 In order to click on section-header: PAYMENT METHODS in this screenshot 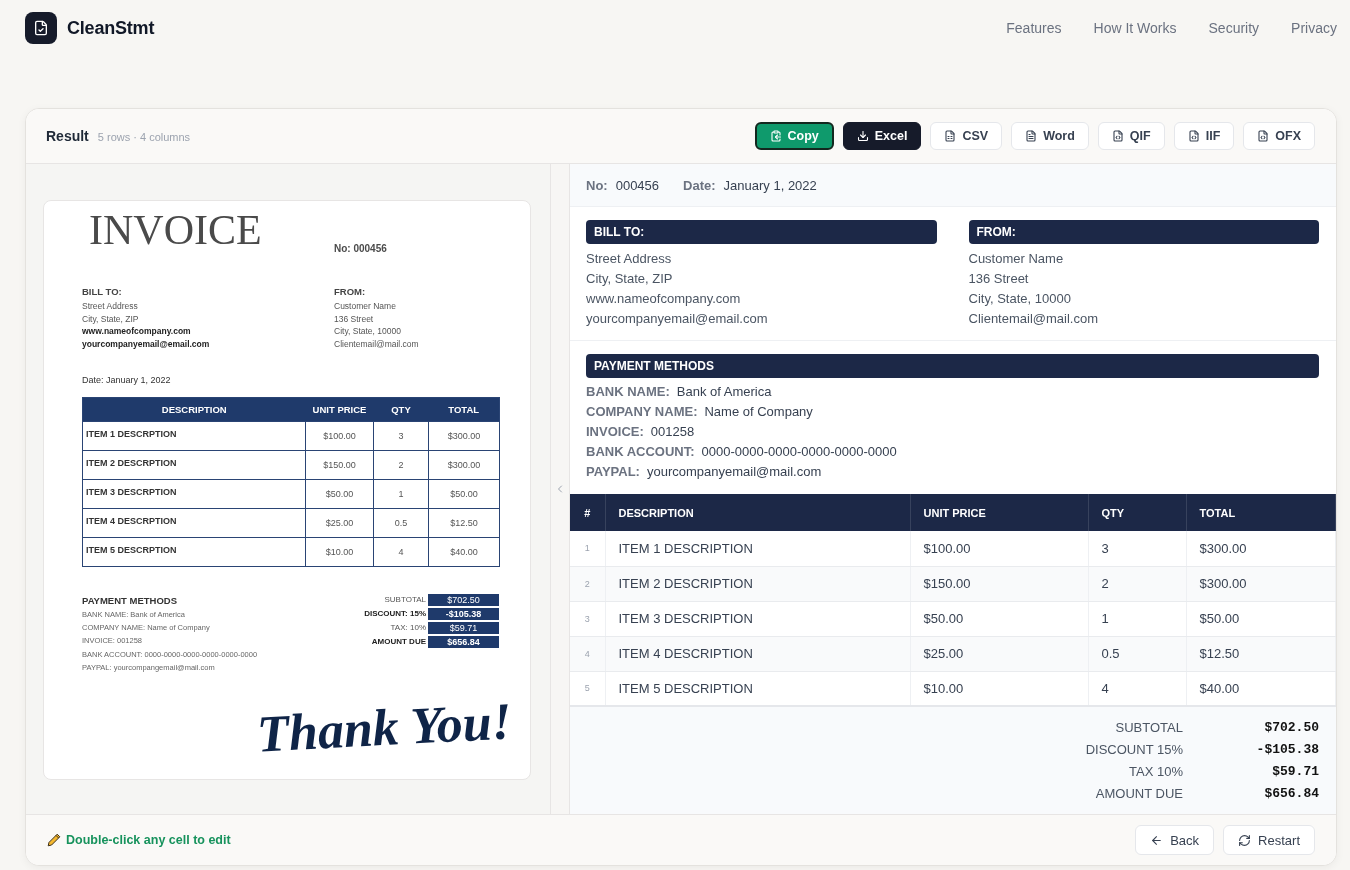, I will do `click(952, 366)`.